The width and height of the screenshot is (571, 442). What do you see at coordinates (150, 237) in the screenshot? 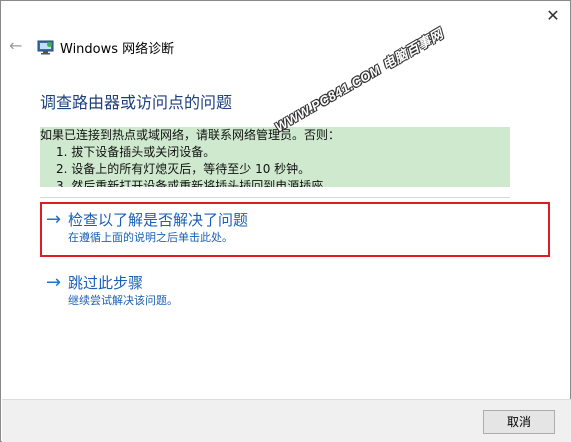
I see `option-description: 在遵循上面的说明之后单击此处。` at bounding box center [150, 237].